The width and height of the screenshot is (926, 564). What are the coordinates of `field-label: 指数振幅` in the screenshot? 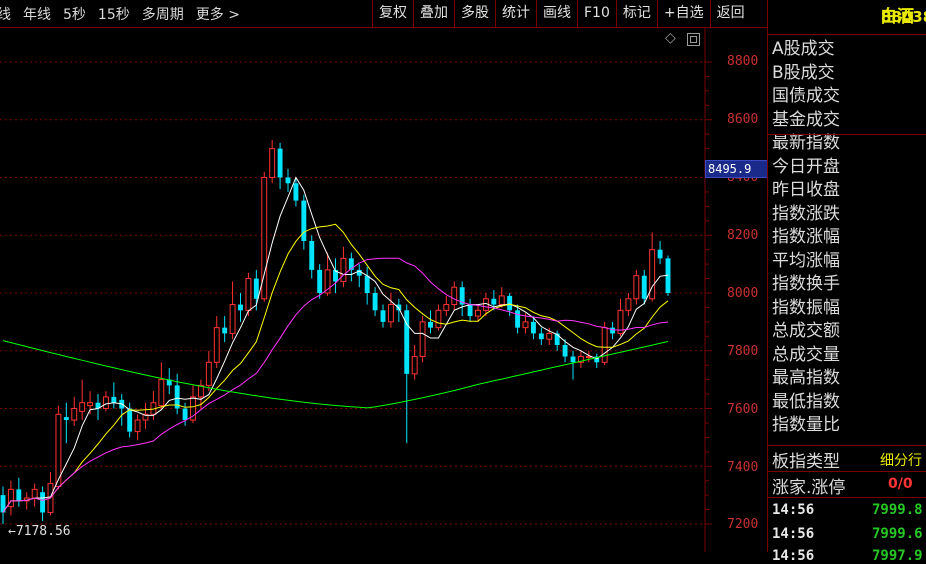 It's located at (806, 307).